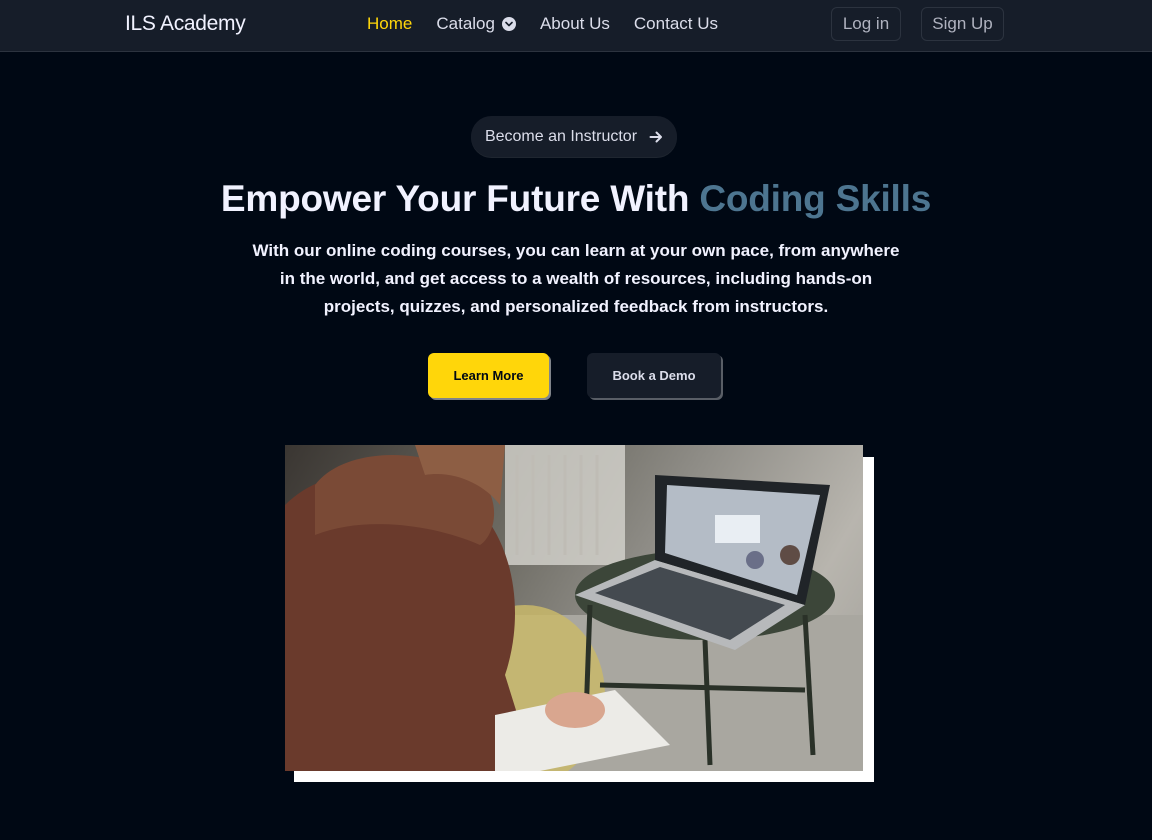 Image resolution: width=1152 pixels, height=840 pixels. I want to click on nav-link-label: About Us, so click(574, 23).